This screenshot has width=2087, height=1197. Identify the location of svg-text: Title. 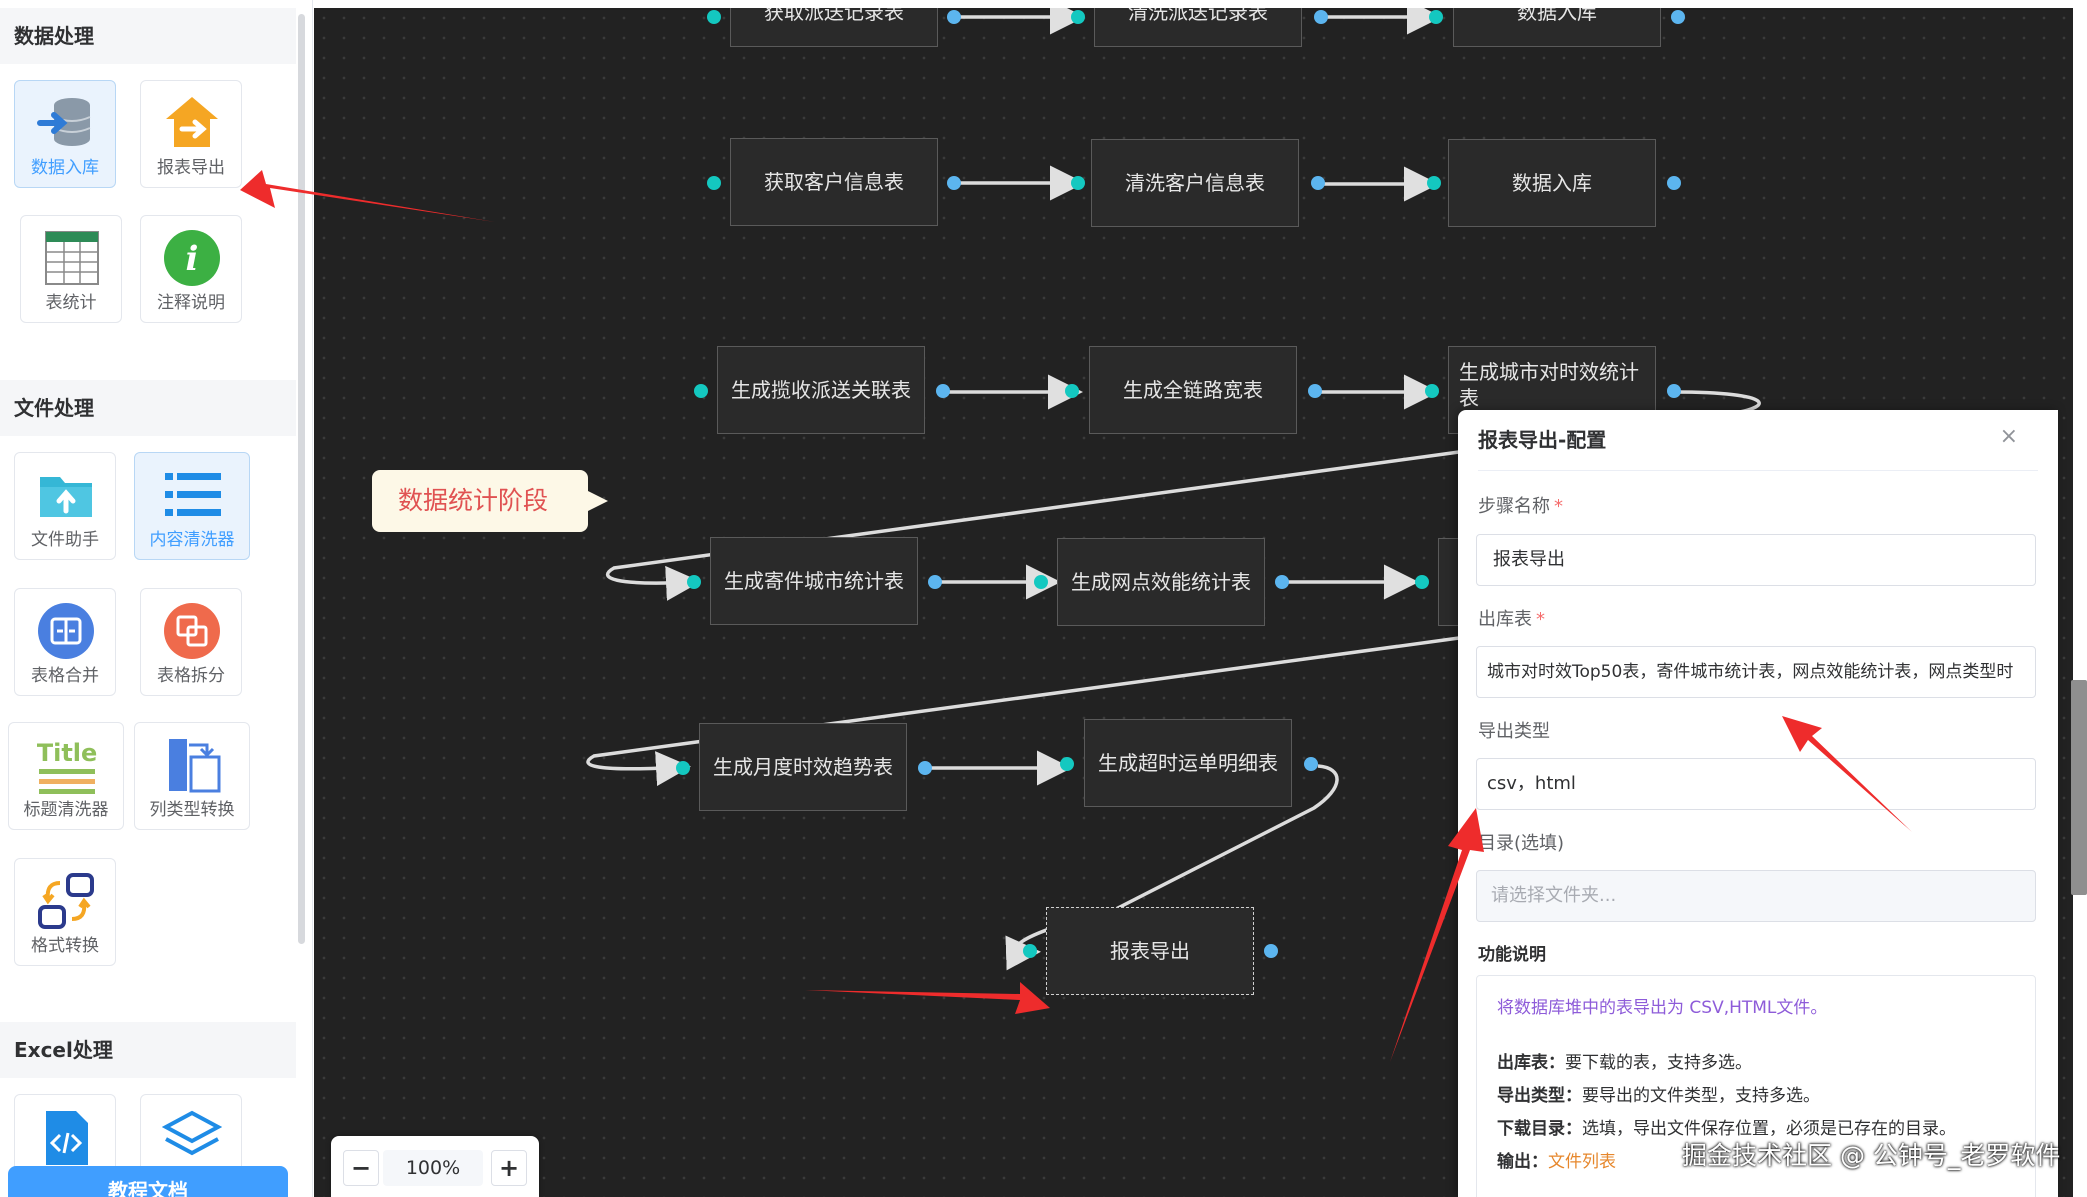
(67, 753).